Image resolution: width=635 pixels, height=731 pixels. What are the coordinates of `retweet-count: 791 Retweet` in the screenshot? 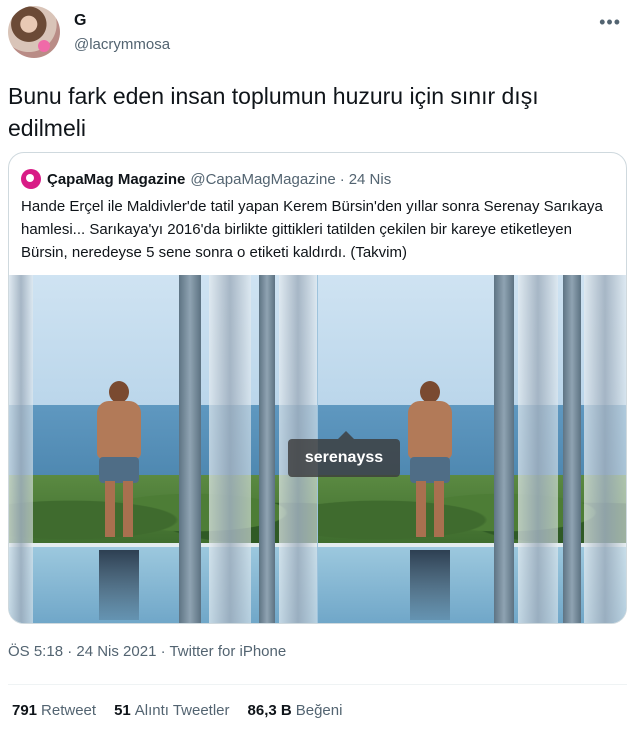 It's located at (54, 710).